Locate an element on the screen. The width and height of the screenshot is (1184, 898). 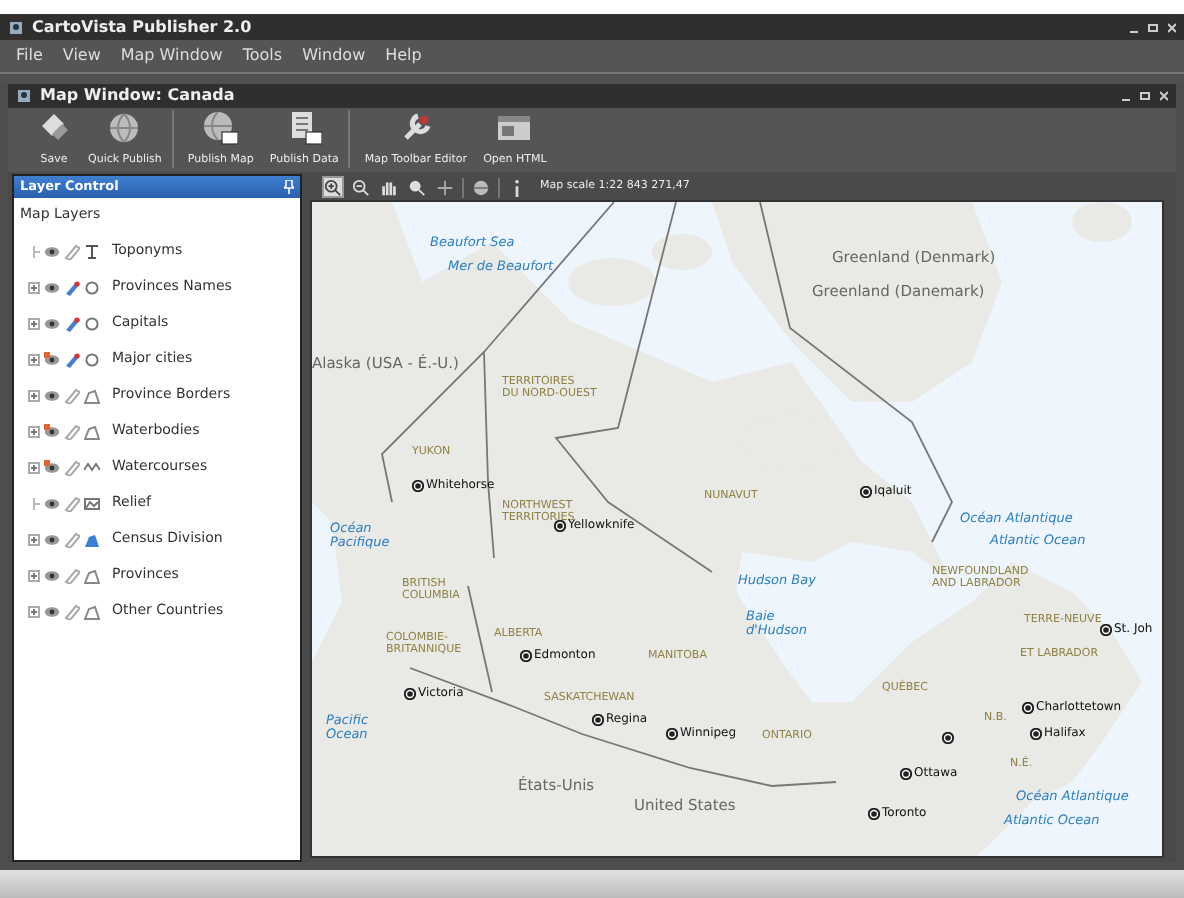
zoom-out-icon is located at coordinates (361, 187).